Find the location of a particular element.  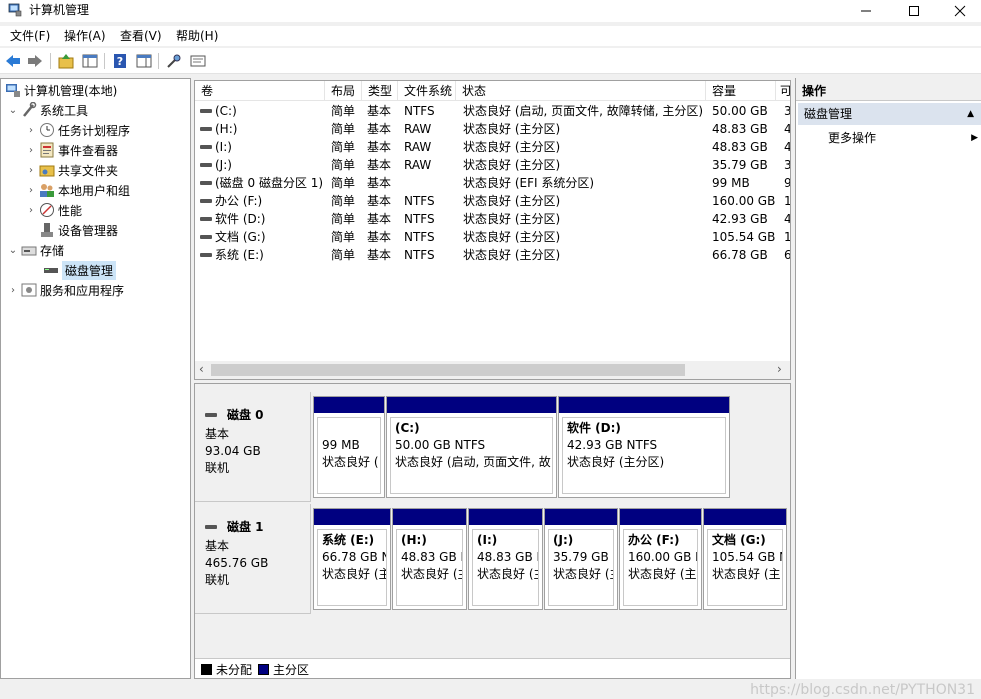

legend: 未分配 主分区 is located at coordinates (492, 668).